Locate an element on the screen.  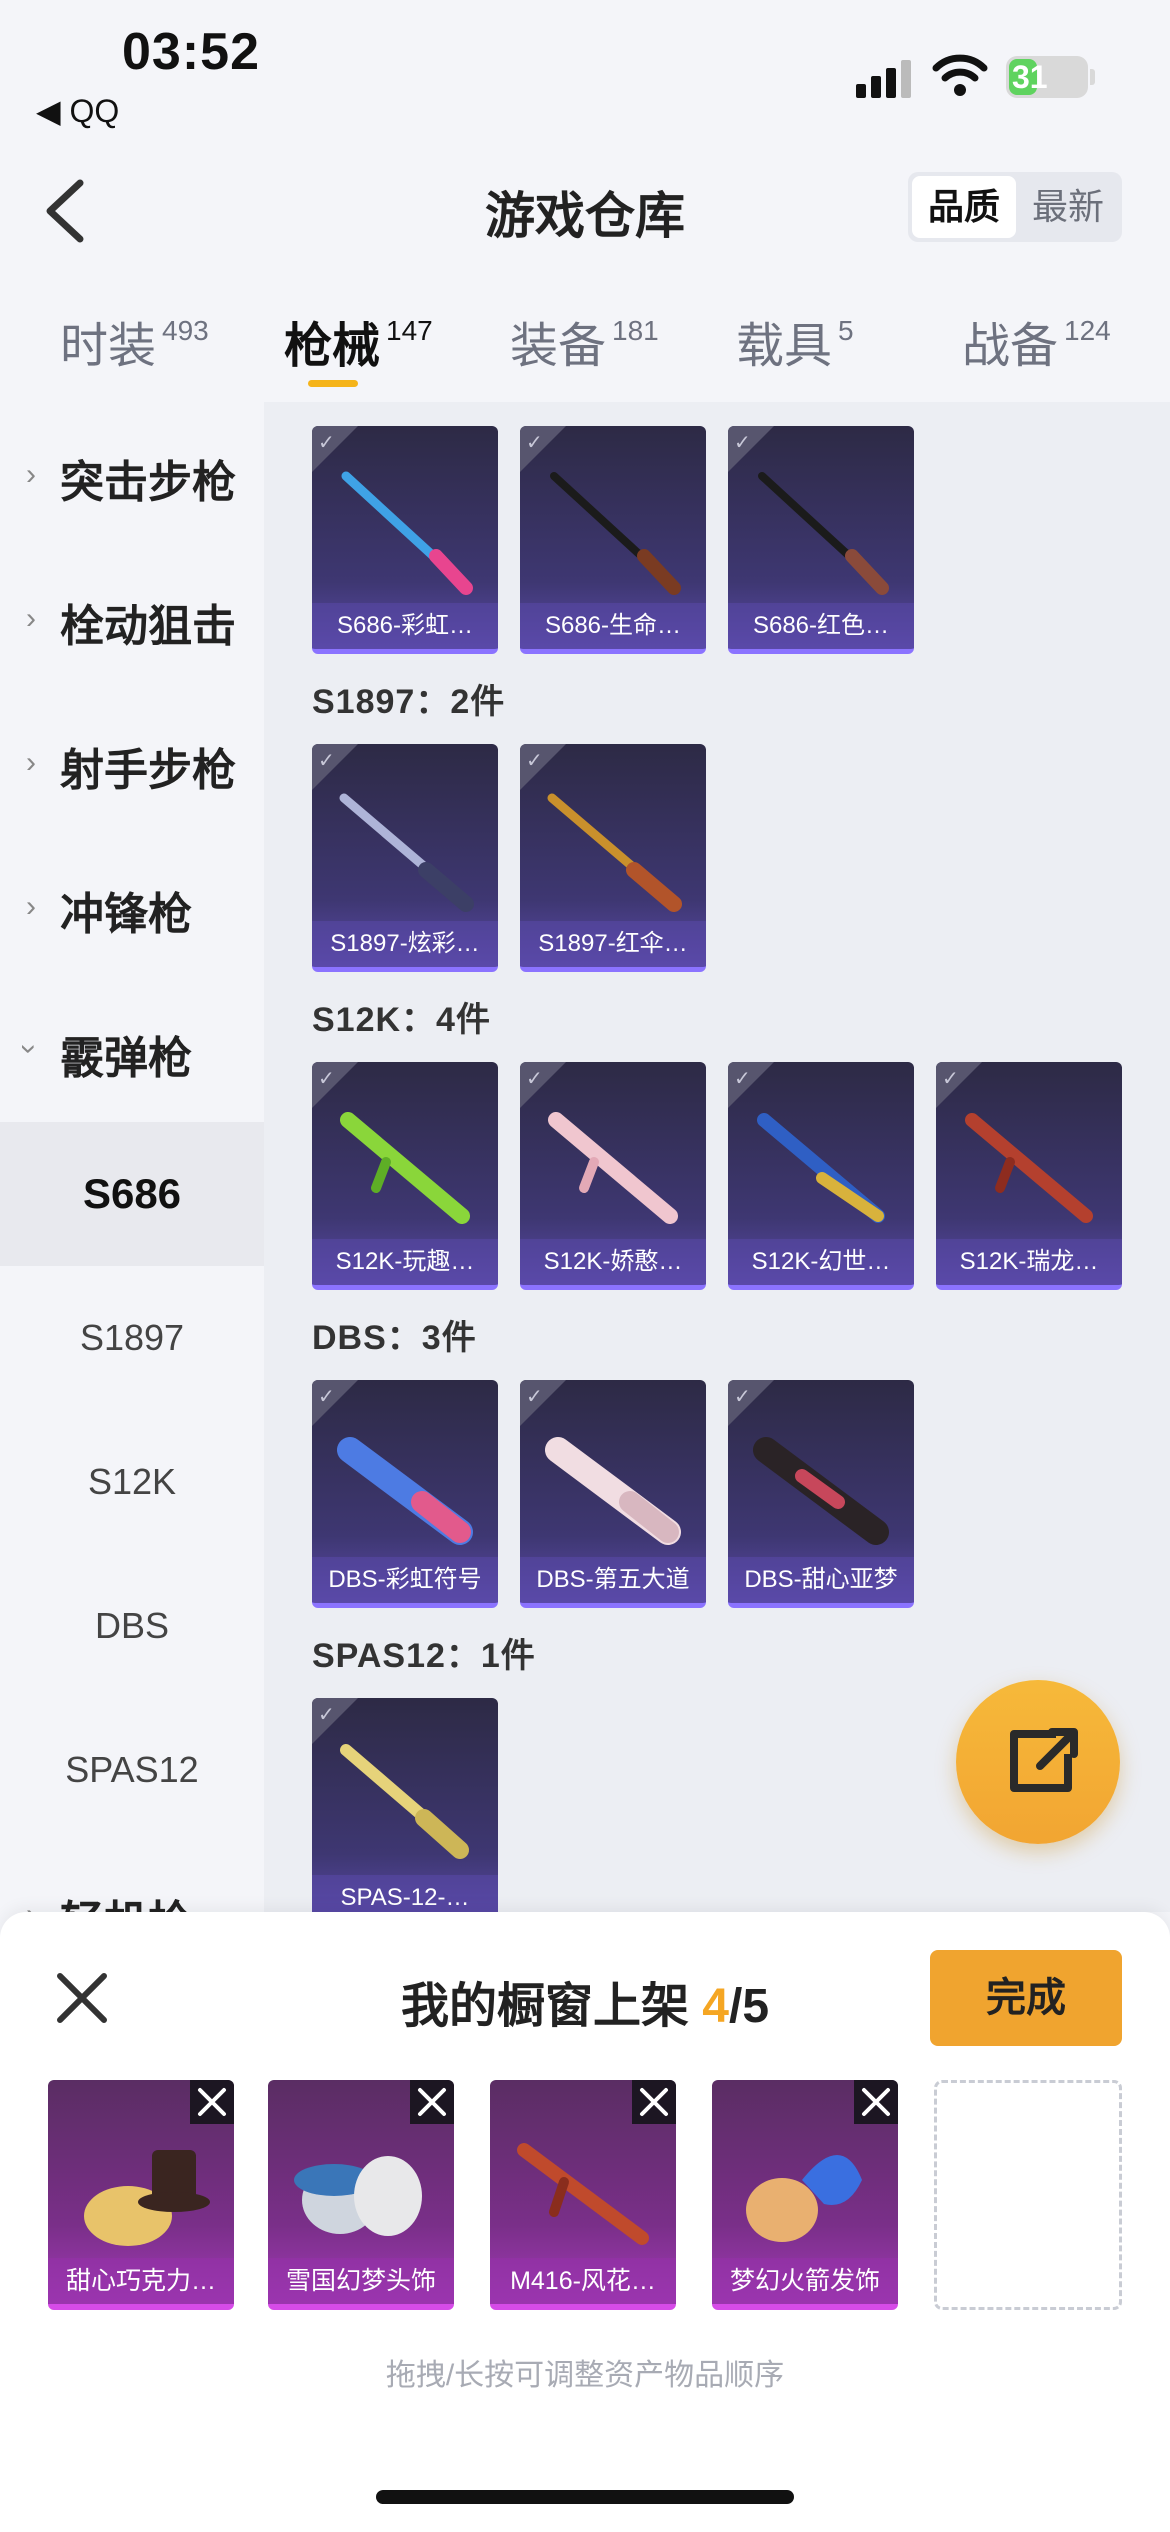
reorder-hint: 拖拽/长按可调整资产物品顺序 is located at coordinates (585, 2375).